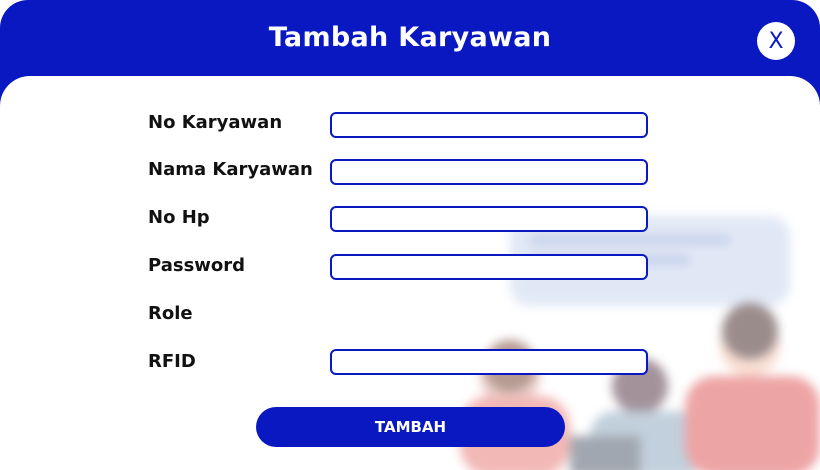 The width and height of the screenshot is (820, 470). I want to click on no-karyawan-input, so click(489, 125).